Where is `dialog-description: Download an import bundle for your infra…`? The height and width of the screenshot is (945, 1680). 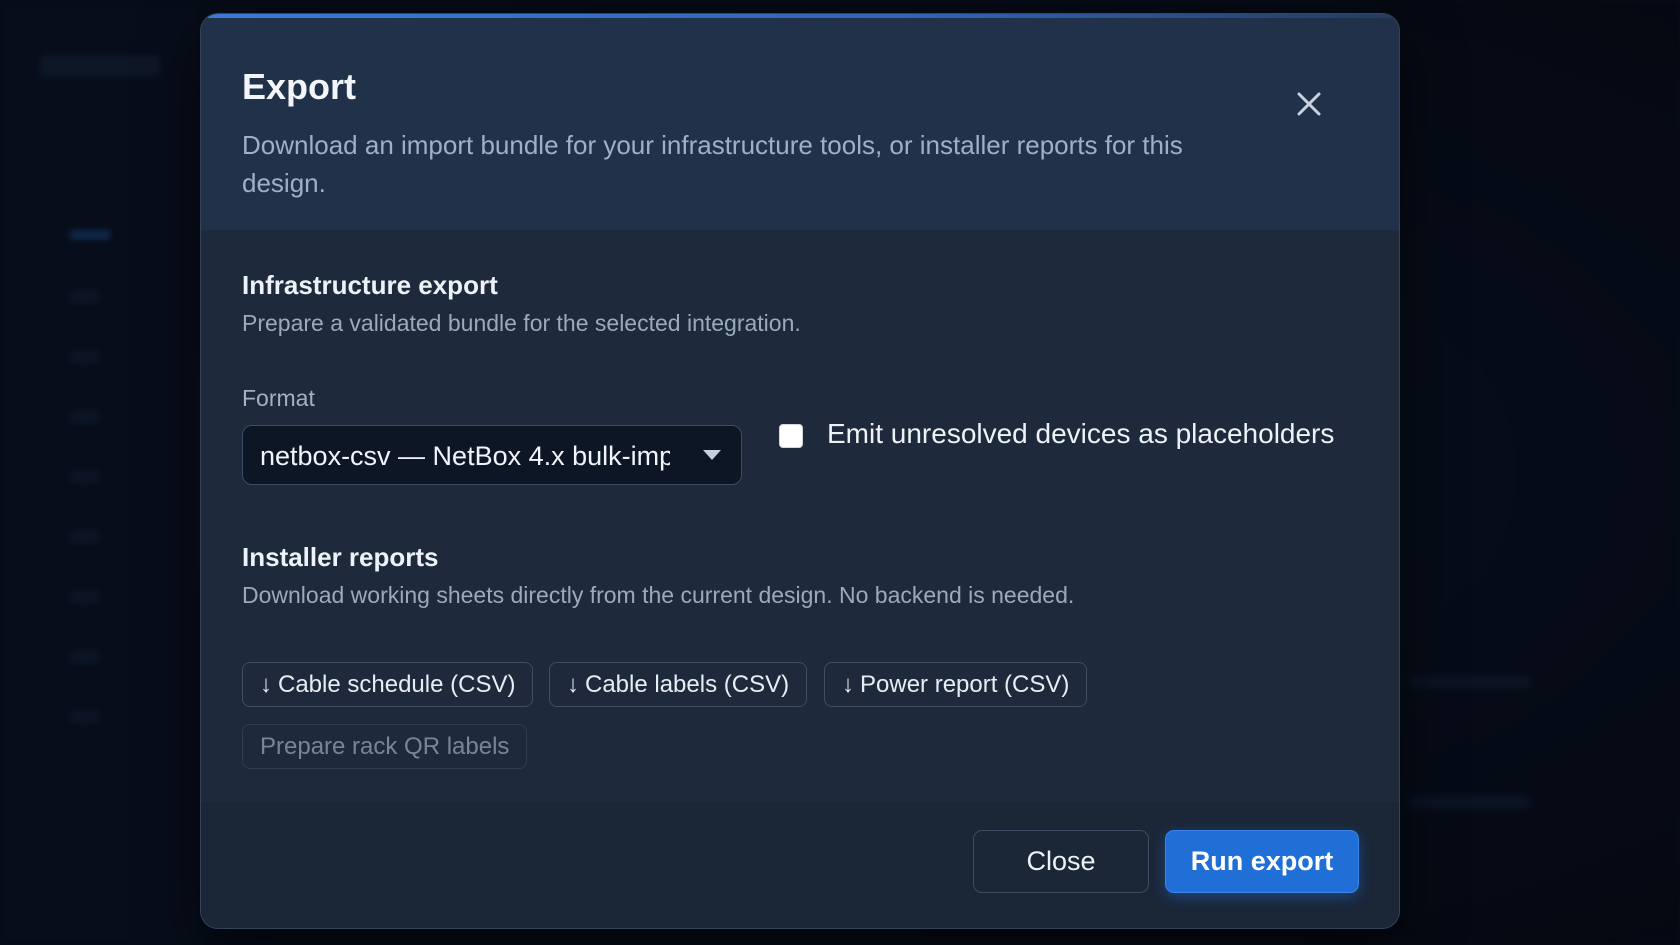
dialog-description: Download an import bundle for your infra… is located at coordinates (712, 164).